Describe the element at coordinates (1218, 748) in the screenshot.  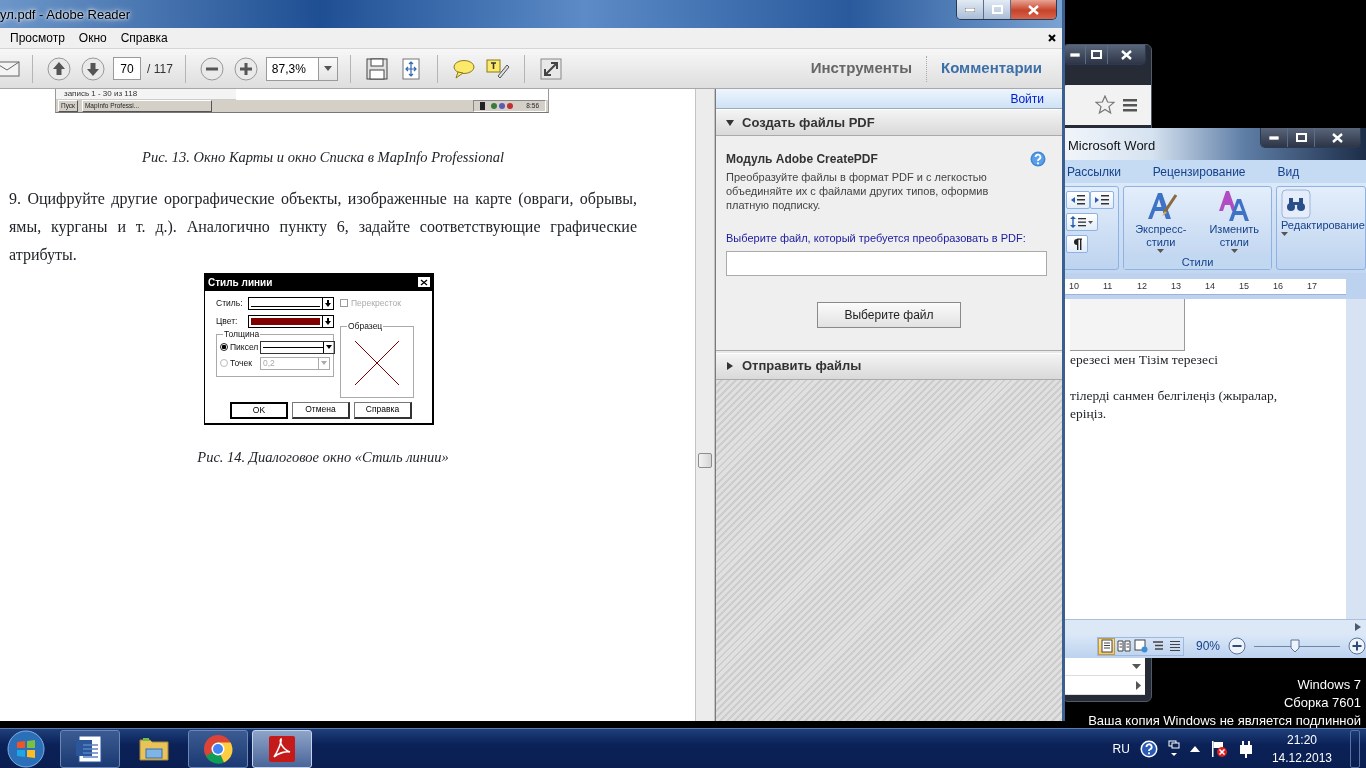
I see `flag-icon` at that location.